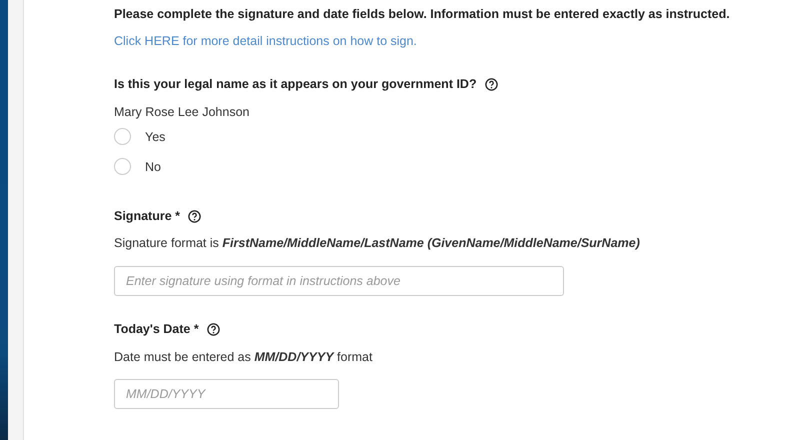  Describe the element at coordinates (243, 357) in the screenshot. I see `date-format-text: Date must be entered as MM/DD/YYYY format` at that location.